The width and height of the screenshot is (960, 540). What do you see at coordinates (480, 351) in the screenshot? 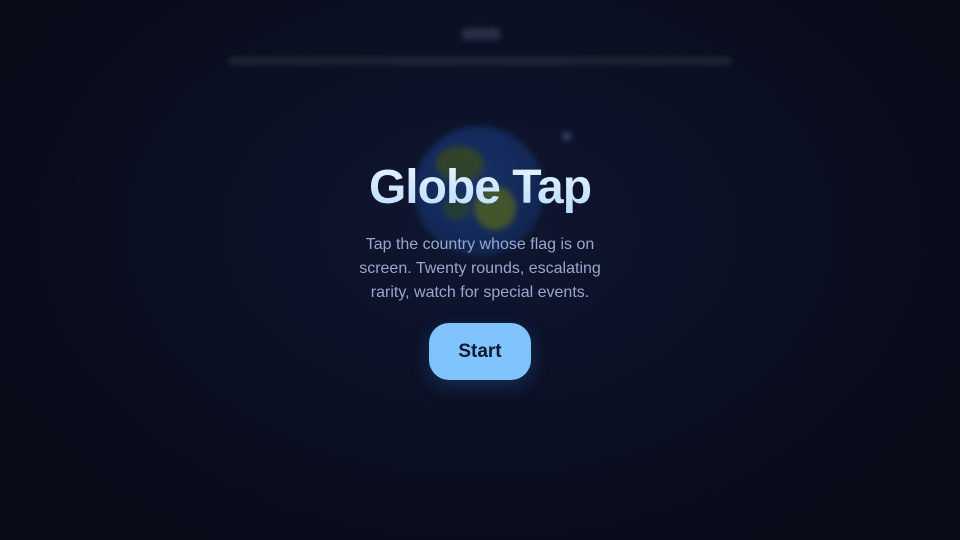
I see `start-button: Start` at bounding box center [480, 351].